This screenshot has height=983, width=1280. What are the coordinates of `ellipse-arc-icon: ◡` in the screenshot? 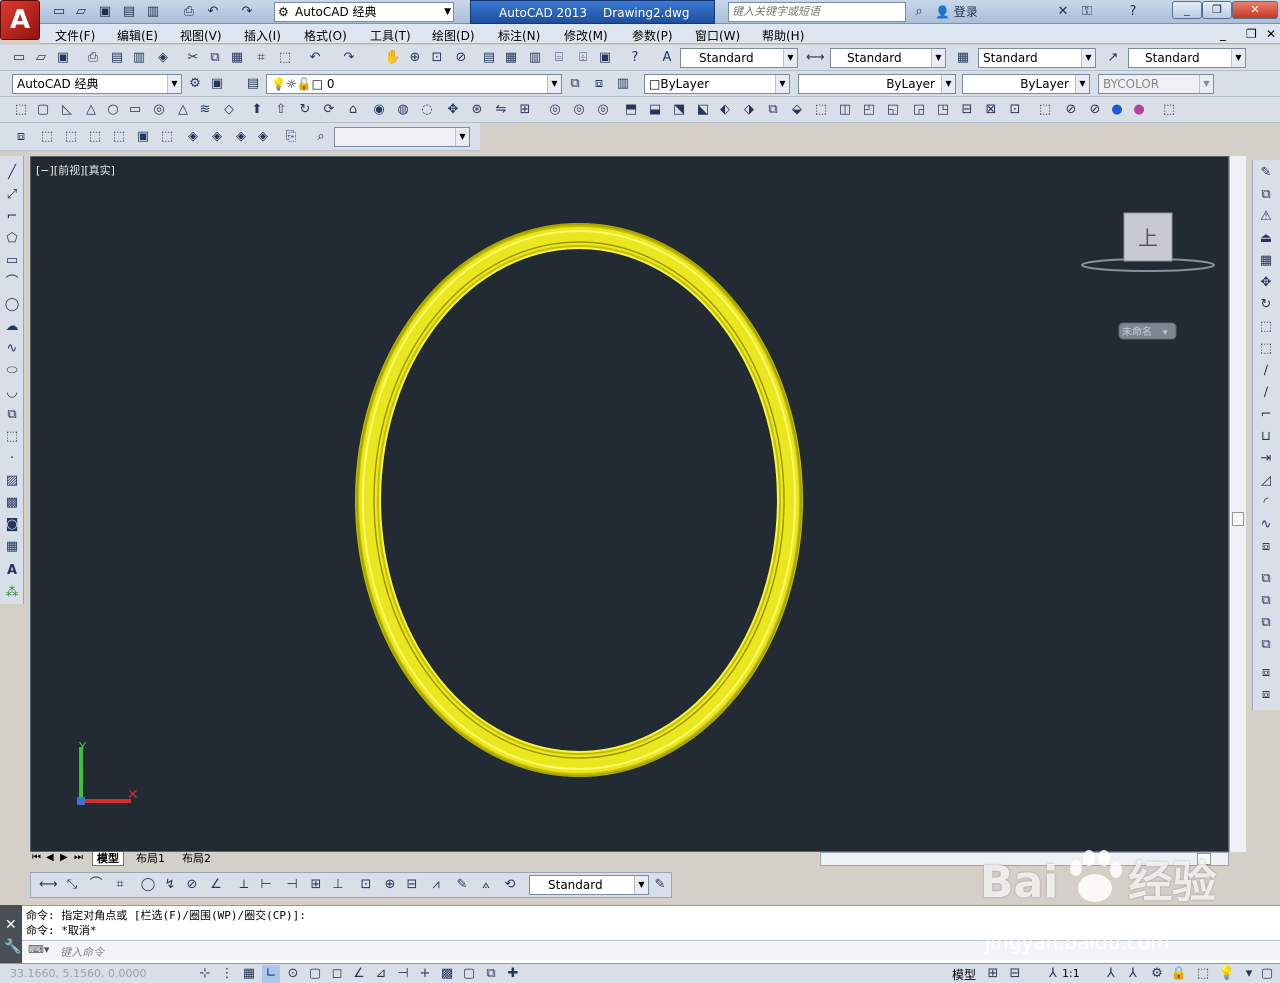 It's located at (12, 393).